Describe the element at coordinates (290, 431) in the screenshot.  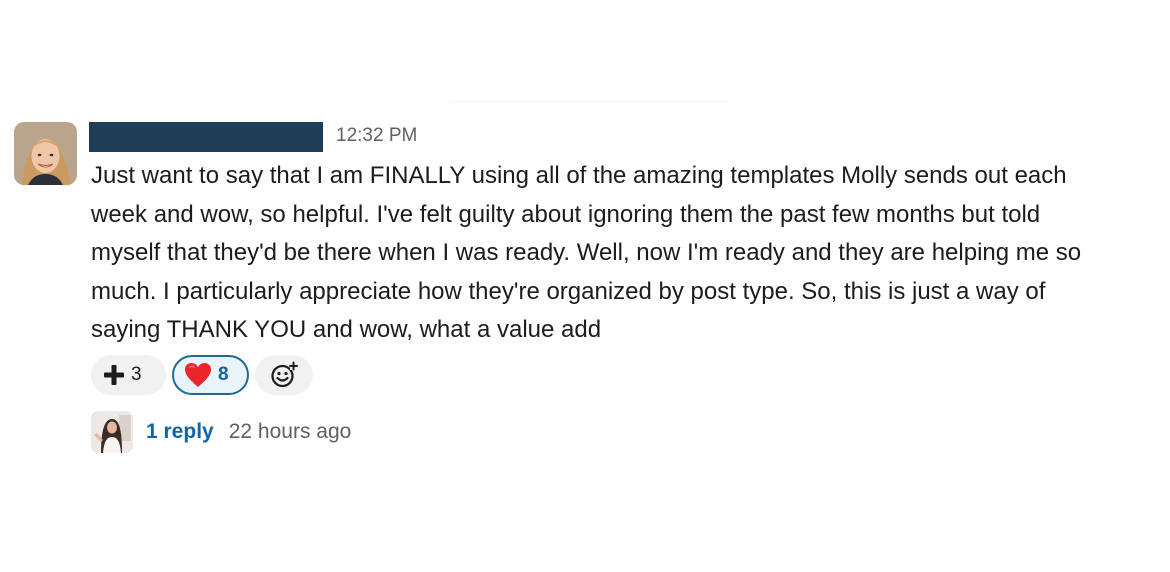
I see `last-reply-time: 22 hours ago` at that location.